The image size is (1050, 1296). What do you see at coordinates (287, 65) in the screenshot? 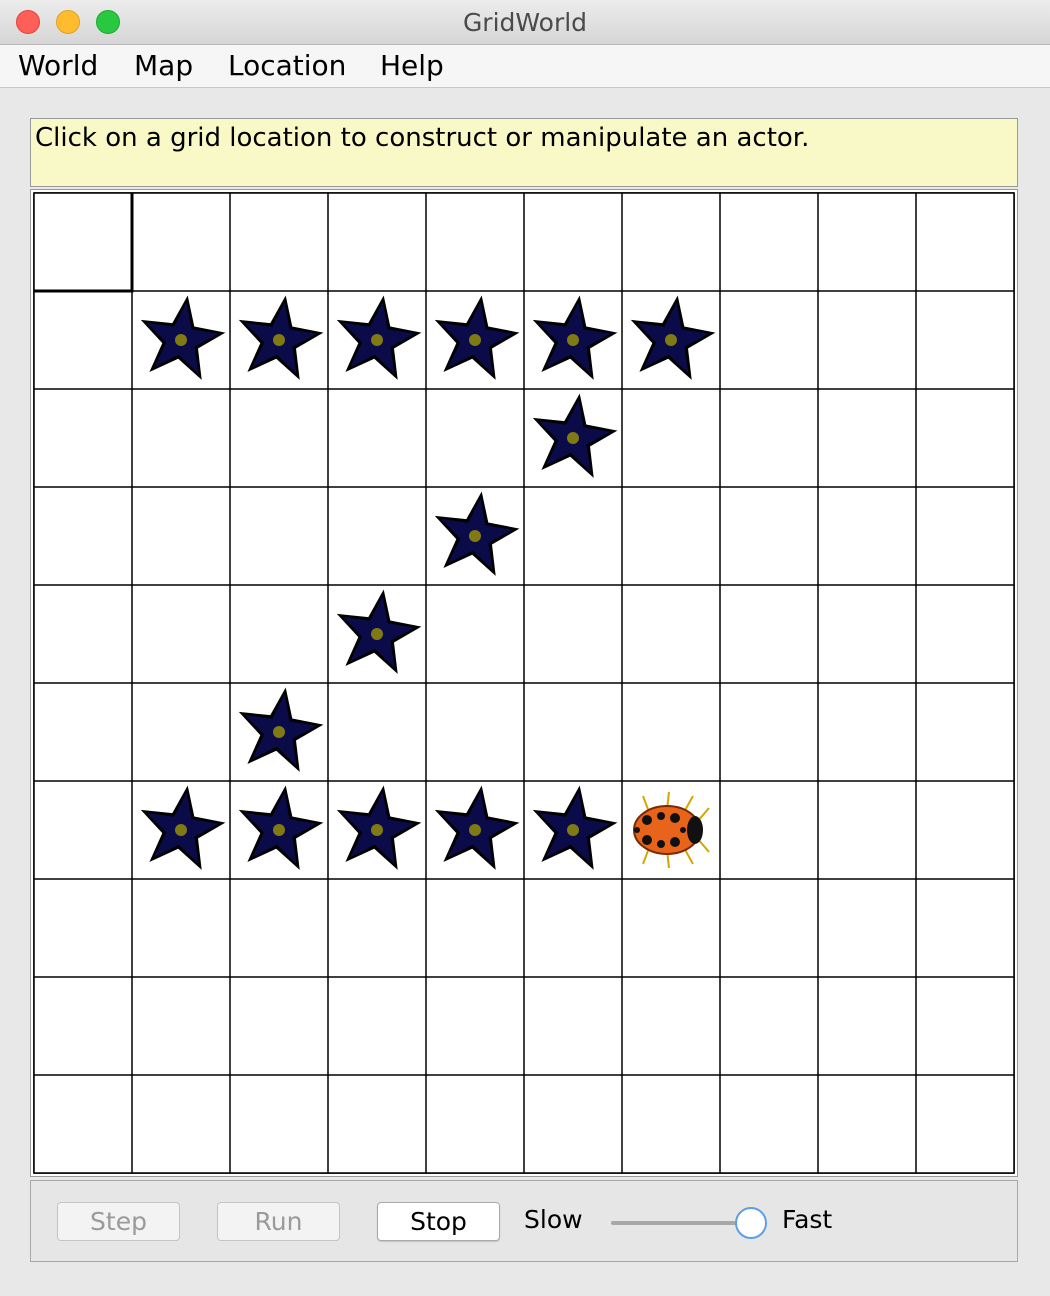
I see `menu-location: Location` at bounding box center [287, 65].